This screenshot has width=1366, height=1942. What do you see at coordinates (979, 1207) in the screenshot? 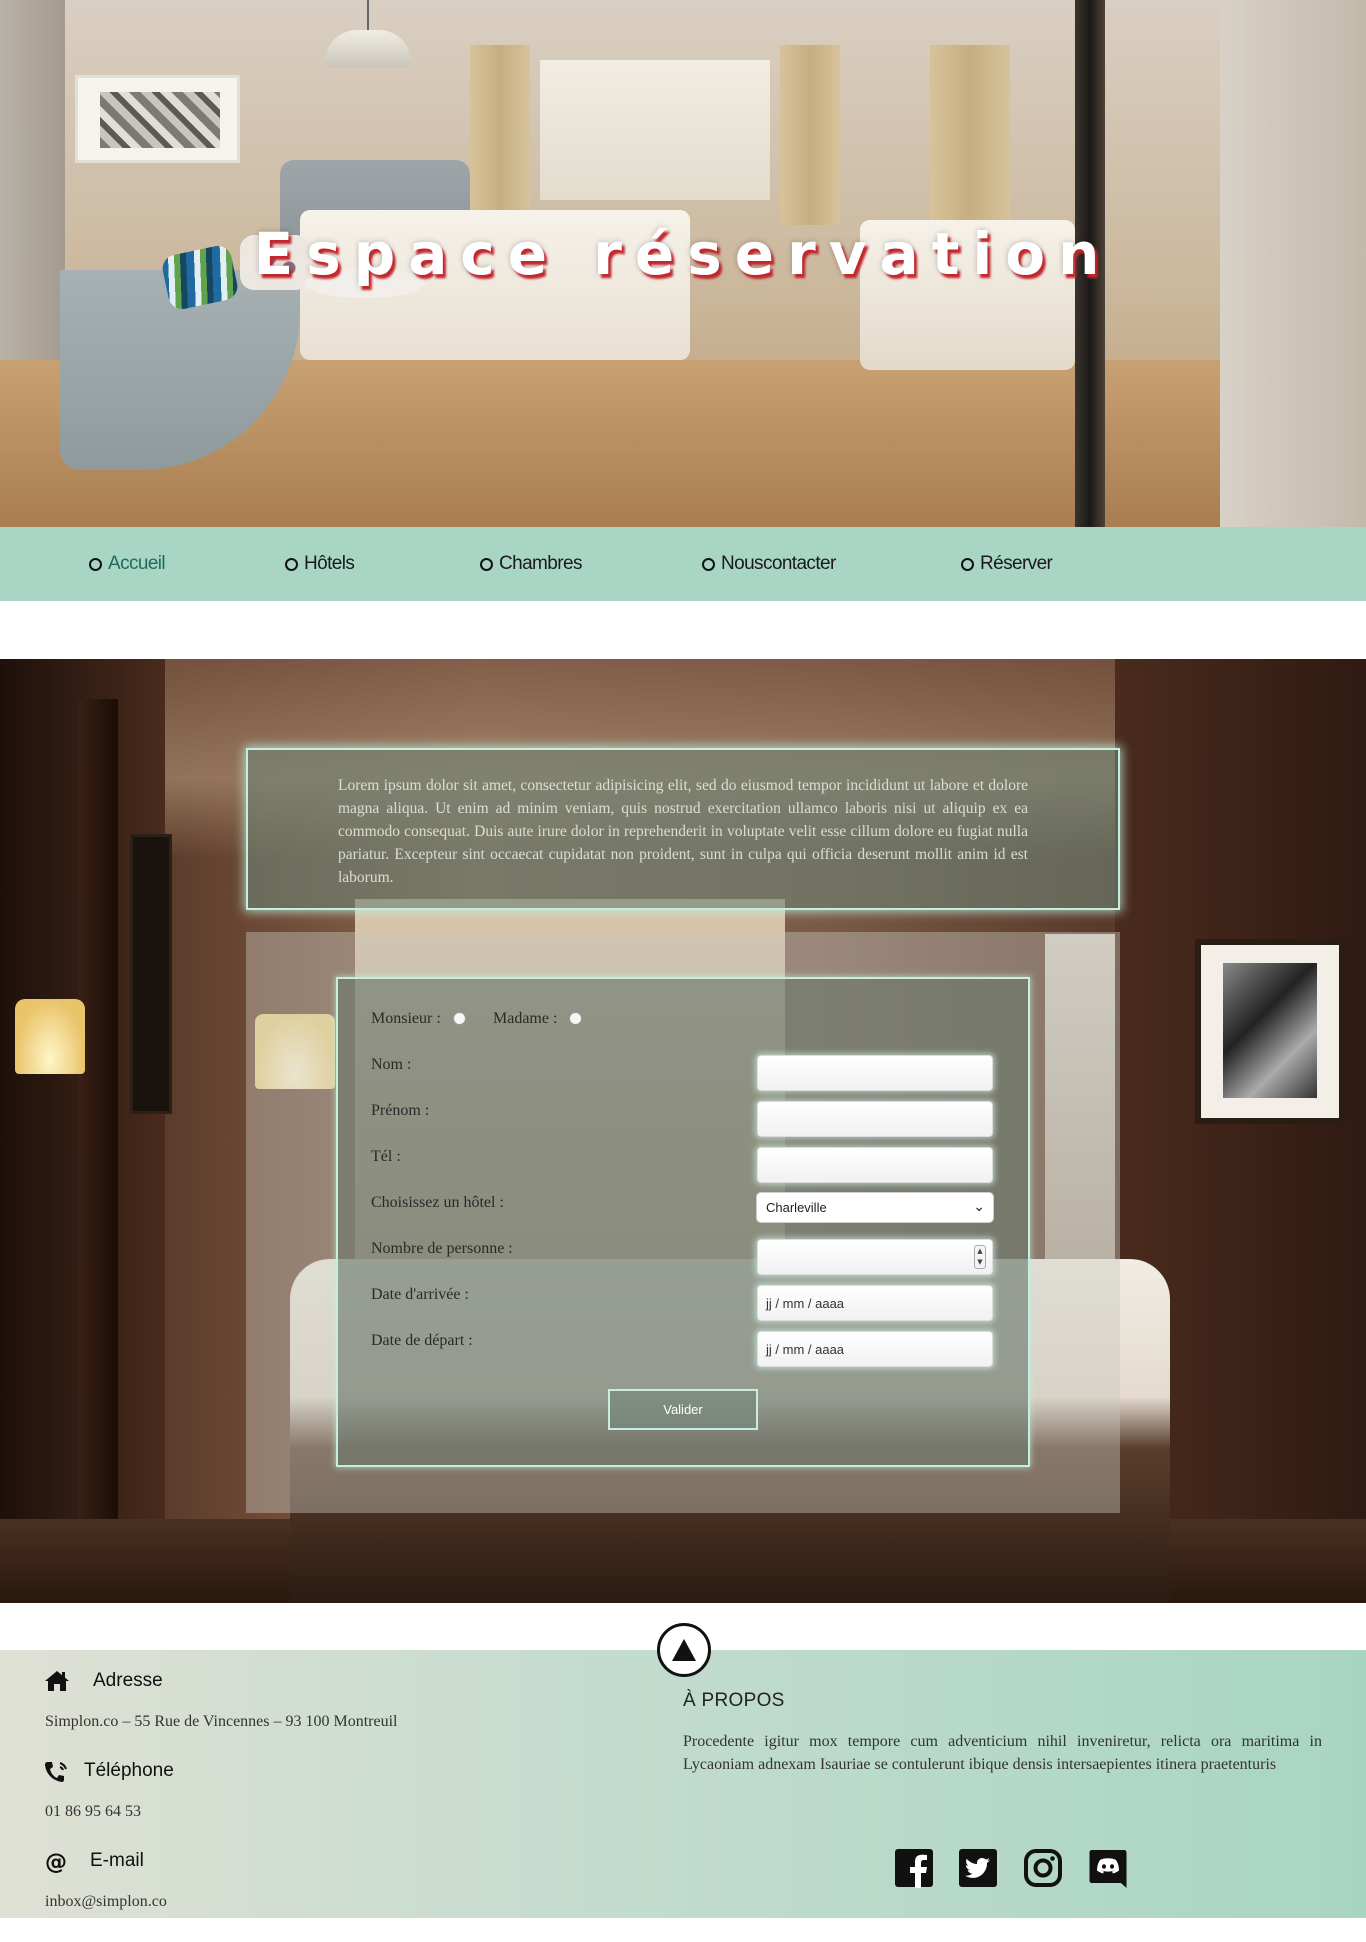
I see `chevron-down-icon: ⌄` at bounding box center [979, 1207].